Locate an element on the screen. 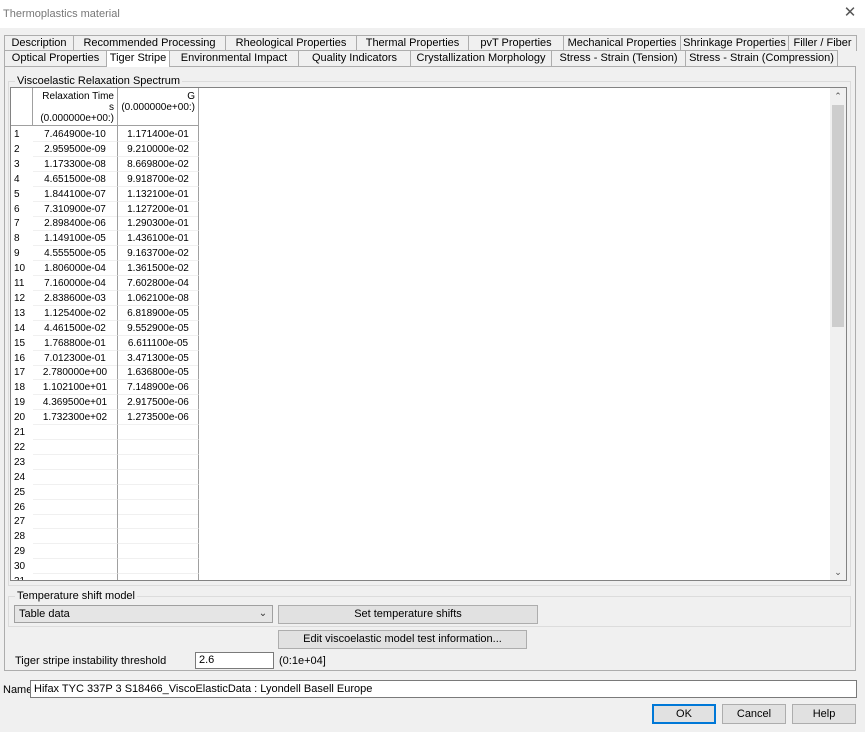 The height and width of the screenshot is (732, 865). tab-stress-strain-compression: Stress - Strain (Compression) is located at coordinates (761, 58).